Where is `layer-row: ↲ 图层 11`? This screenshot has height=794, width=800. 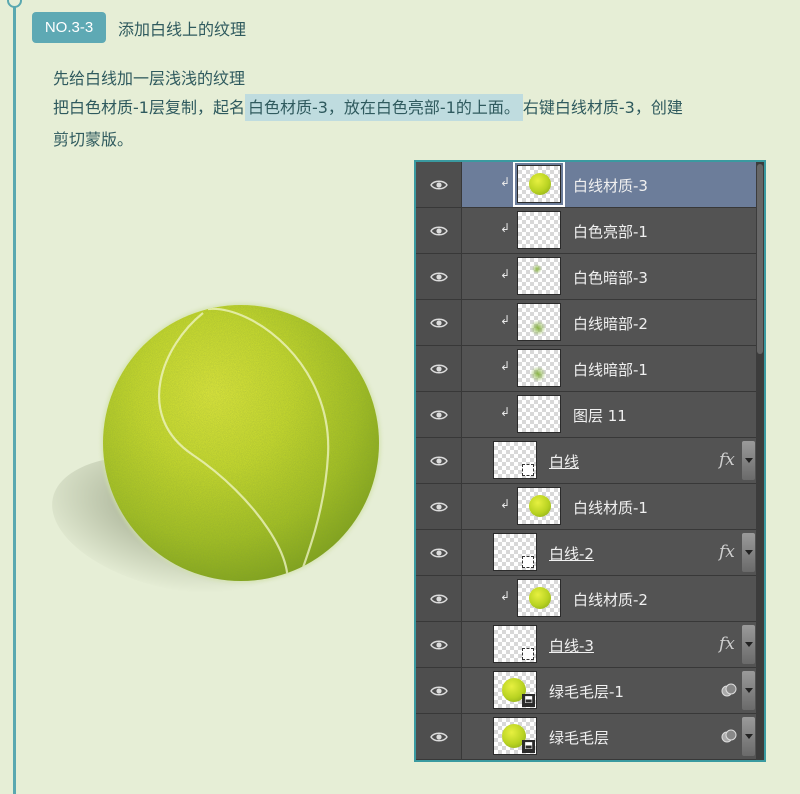 layer-row: ↲ 图层 11 is located at coordinates (586, 415).